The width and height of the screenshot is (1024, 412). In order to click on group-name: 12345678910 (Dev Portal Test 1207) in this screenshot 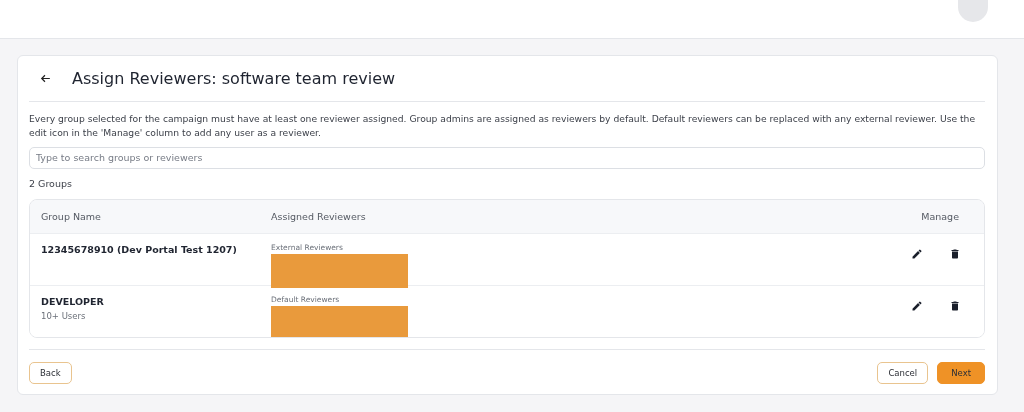, I will do `click(139, 249)`.